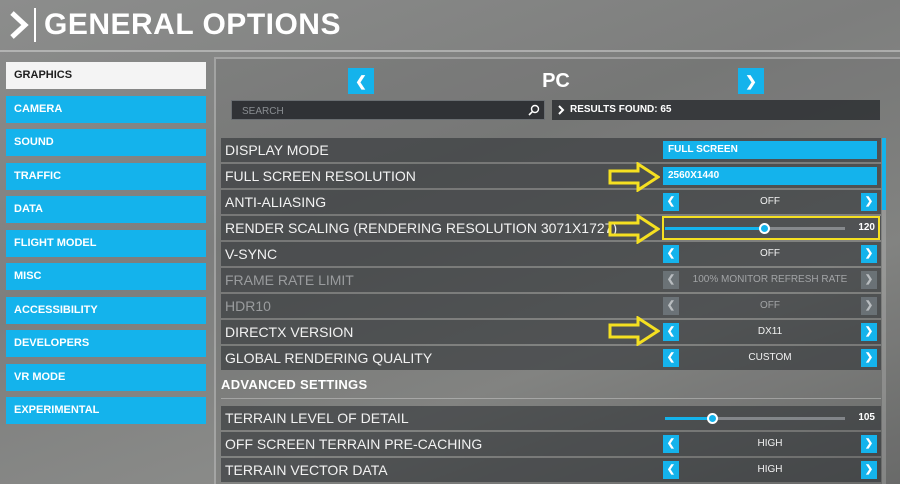 The image size is (900, 484). I want to click on setting-label: TERRAIN VECTOR DATA, so click(306, 470).